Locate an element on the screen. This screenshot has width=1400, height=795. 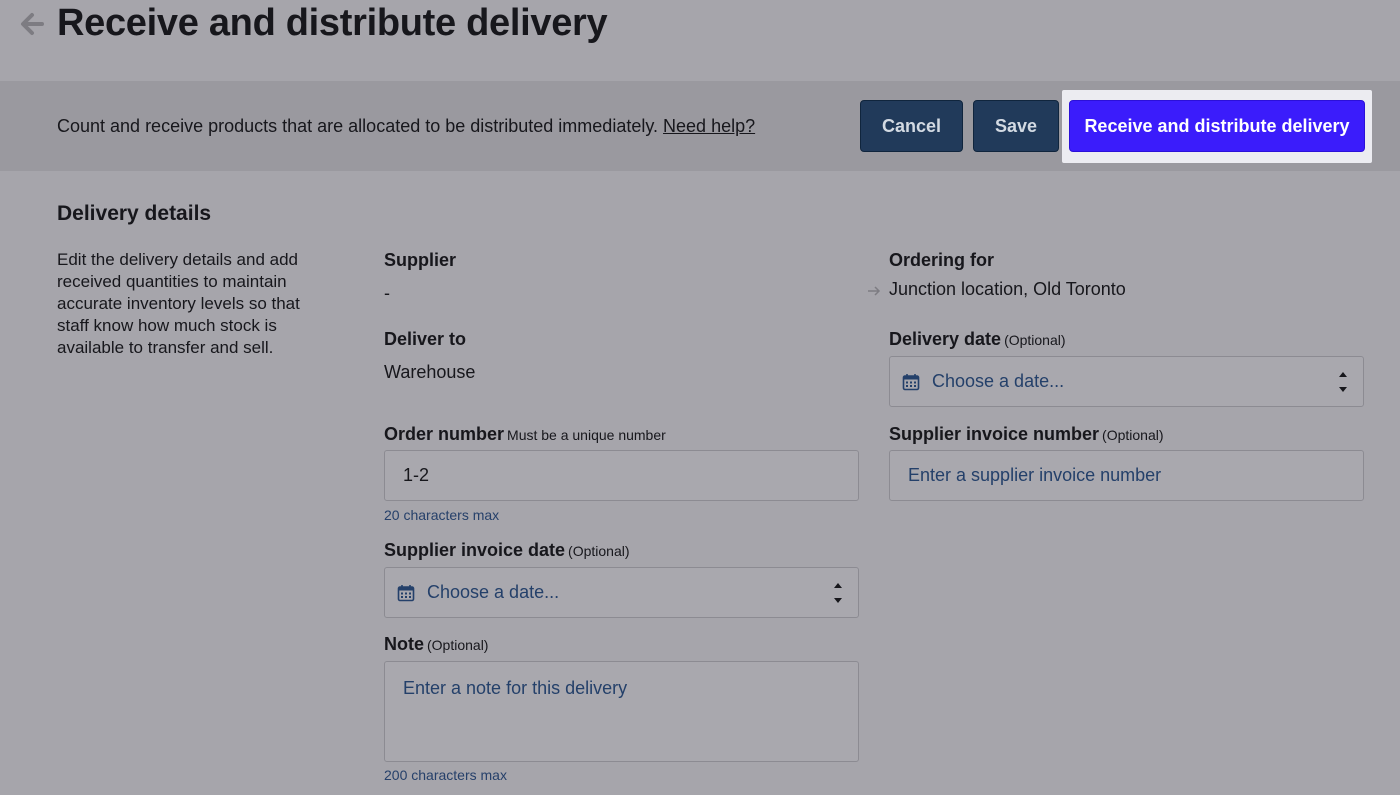
deliver-to-label-text: Deliver to is located at coordinates (425, 339).